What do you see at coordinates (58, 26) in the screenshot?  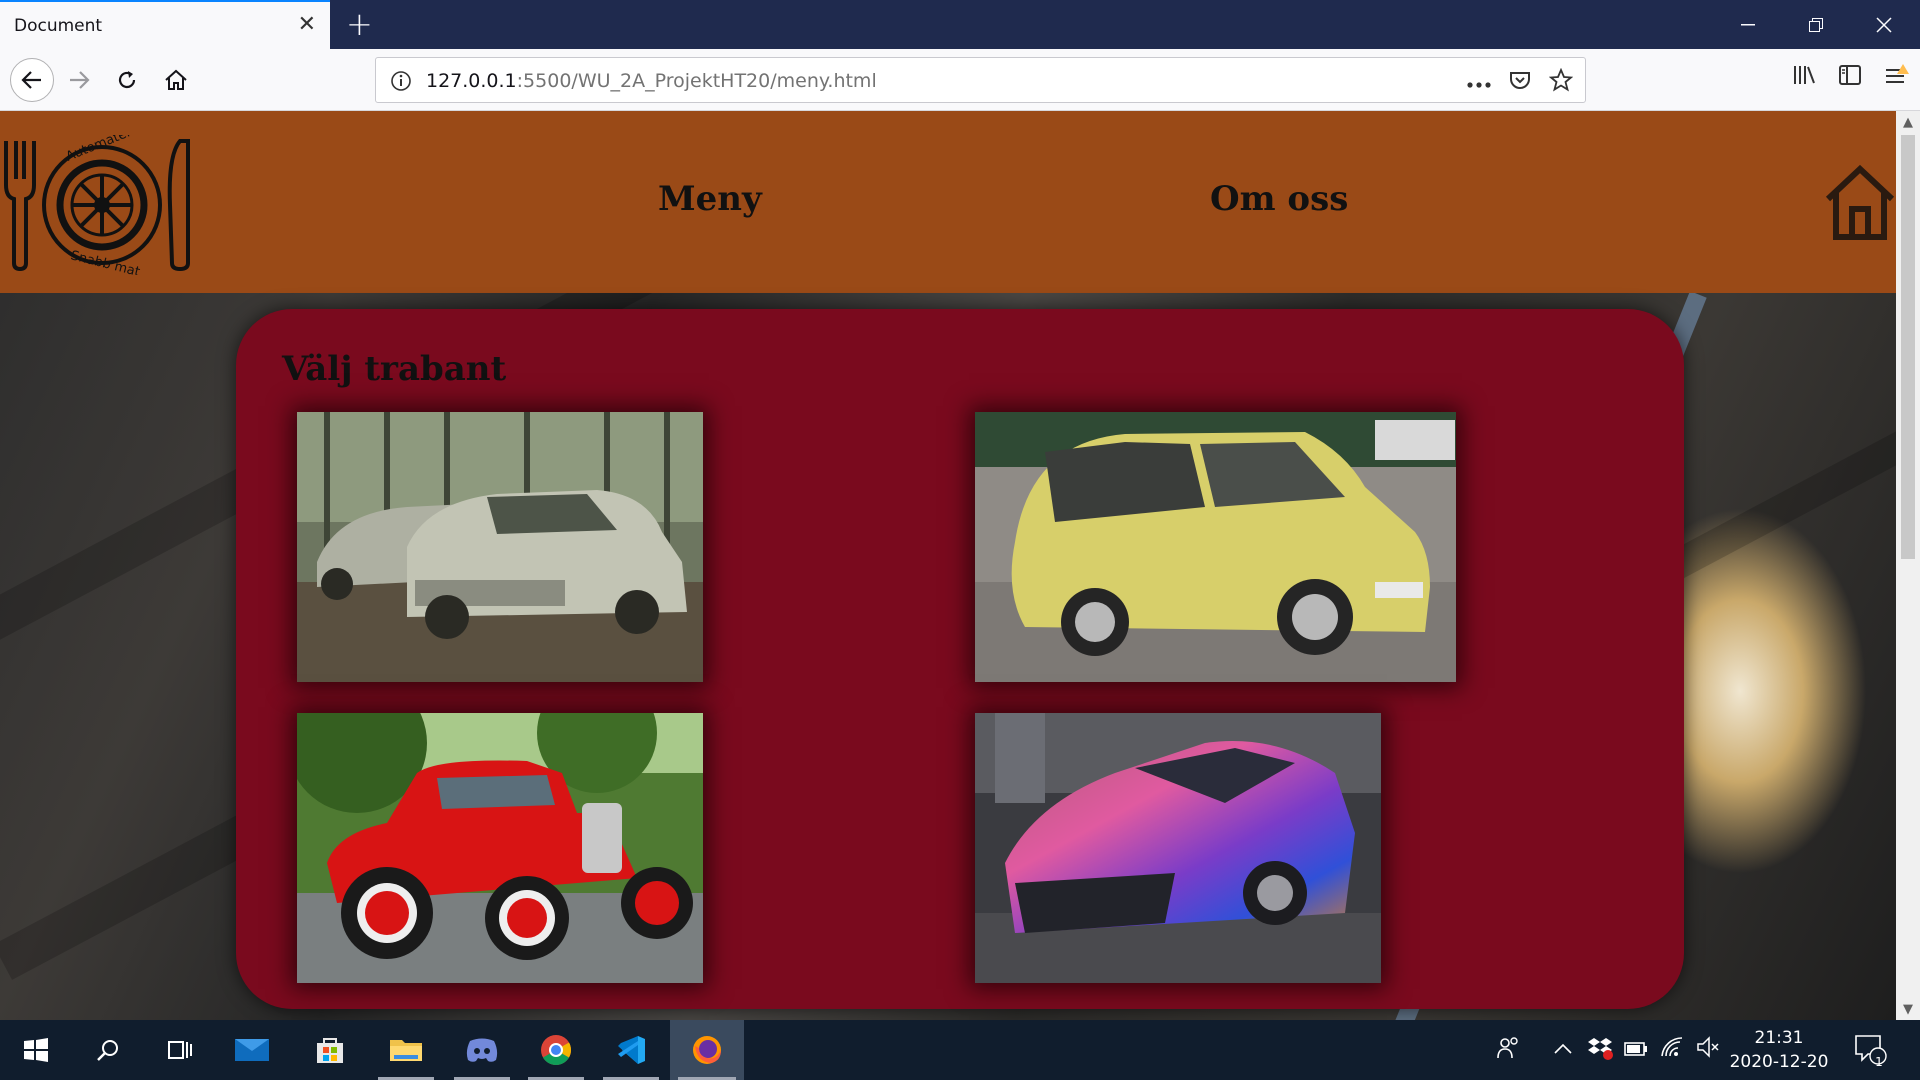 I see `tab-title: Document` at bounding box center [58, 26].